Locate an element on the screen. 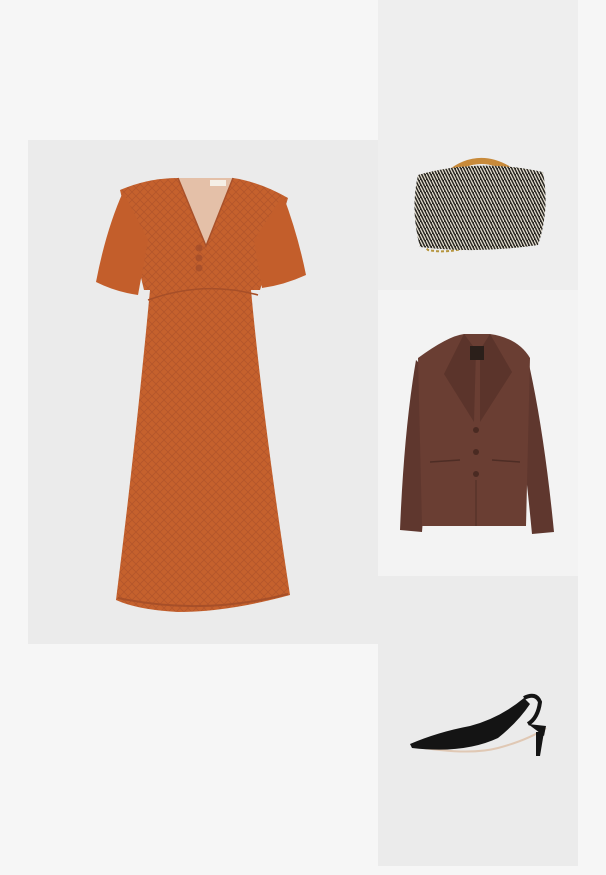  handbag-tile is located at coordinates (478, 145).